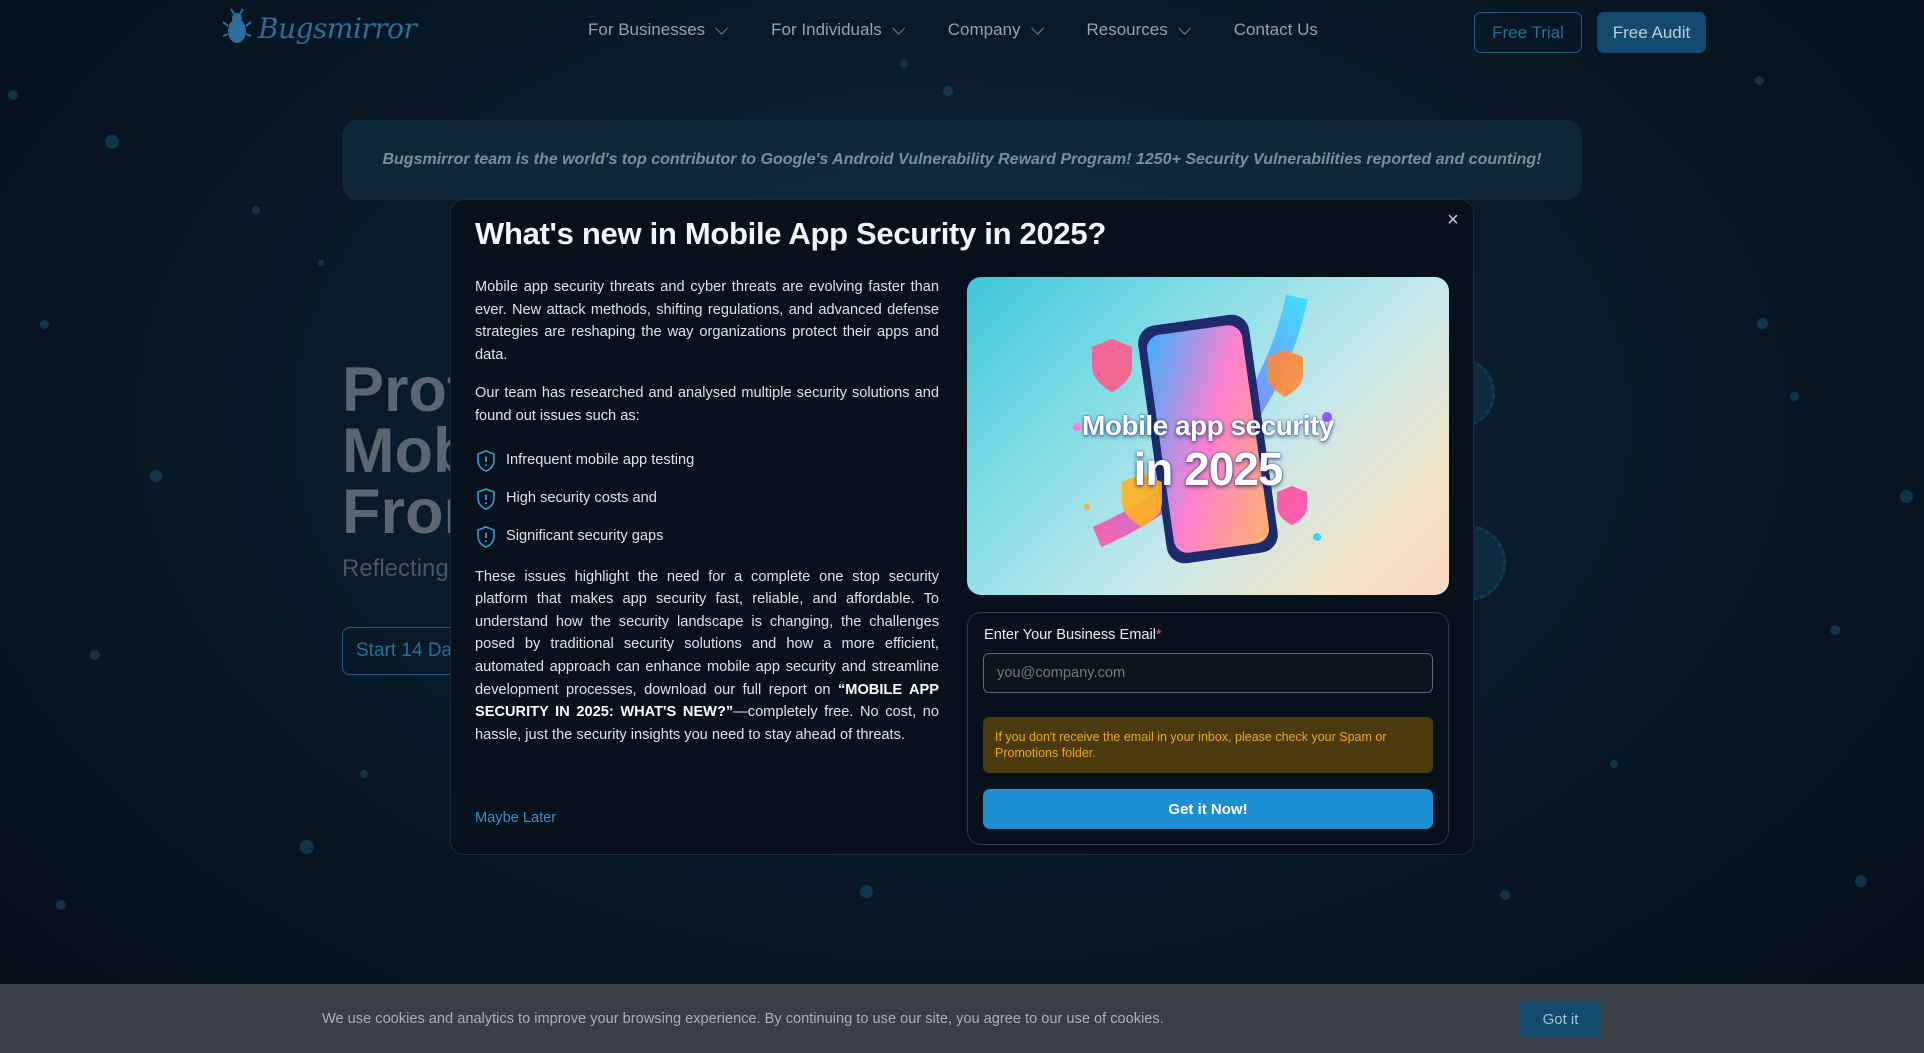  Describe the element at coordinates (1651, 32) in the screenshot. I see `free-audit-button: Free Audit` at that location.